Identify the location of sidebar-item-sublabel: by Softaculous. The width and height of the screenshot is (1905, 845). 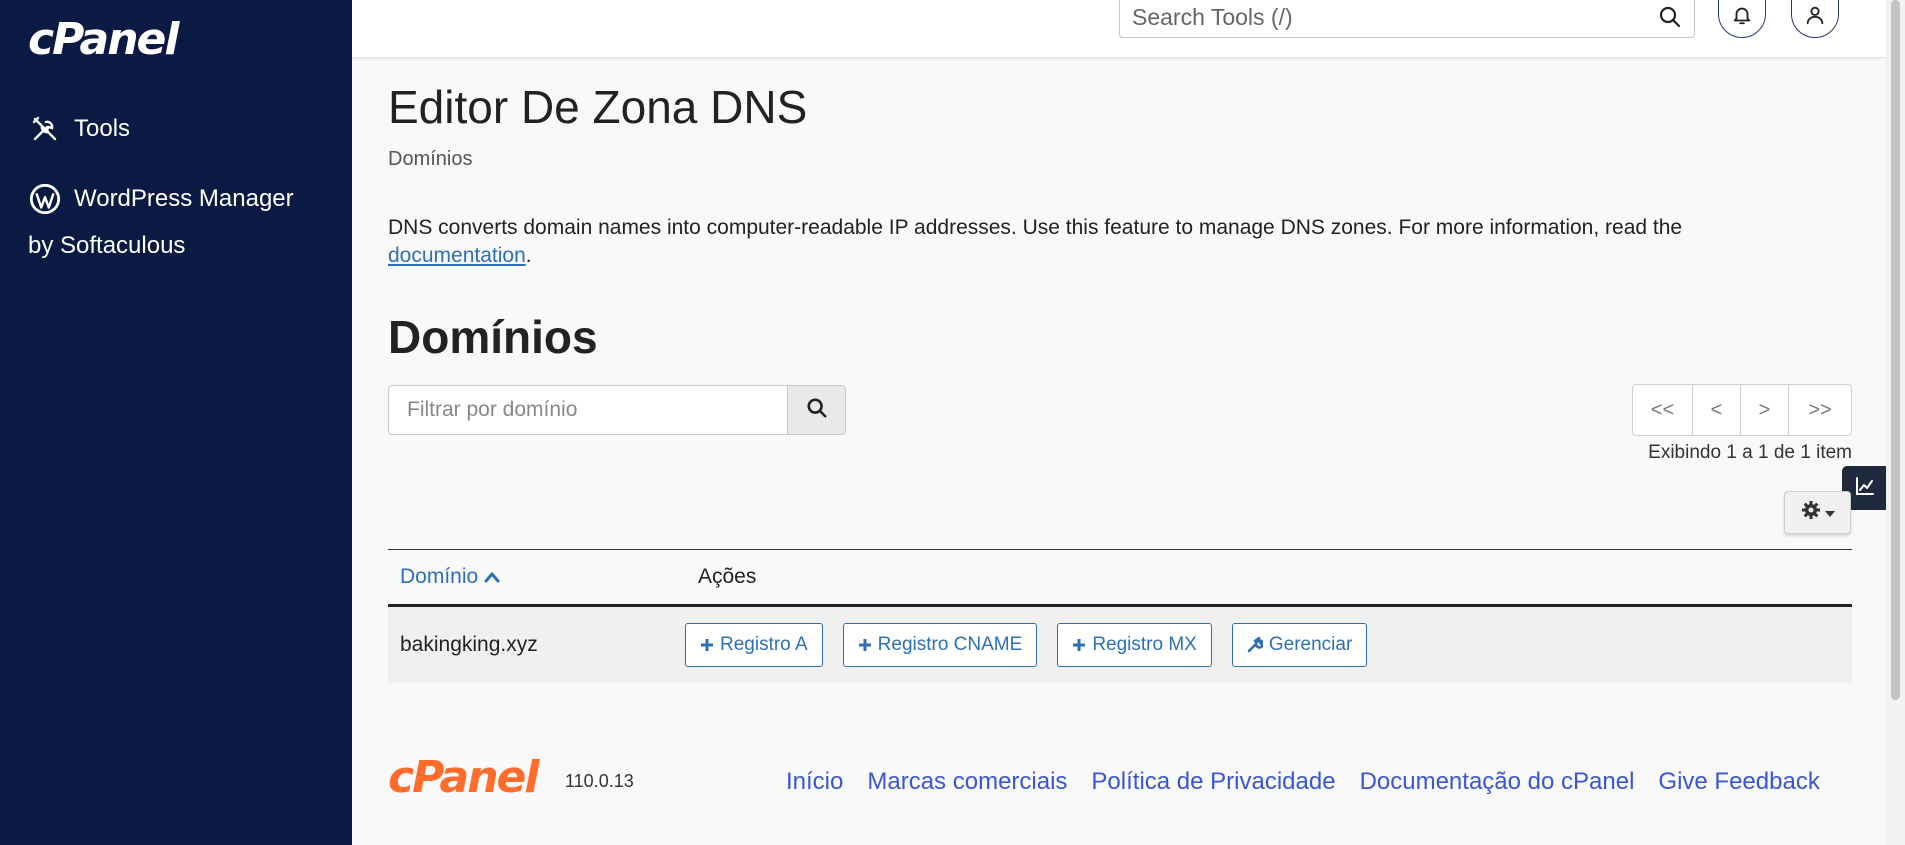
(106, 246).